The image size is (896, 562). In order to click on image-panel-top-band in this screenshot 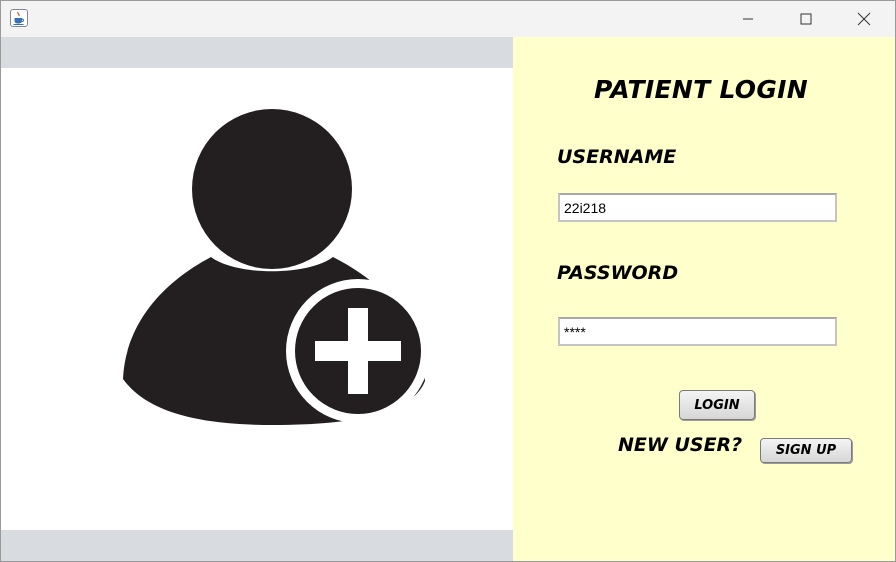, I will do `click(257, 52)`.